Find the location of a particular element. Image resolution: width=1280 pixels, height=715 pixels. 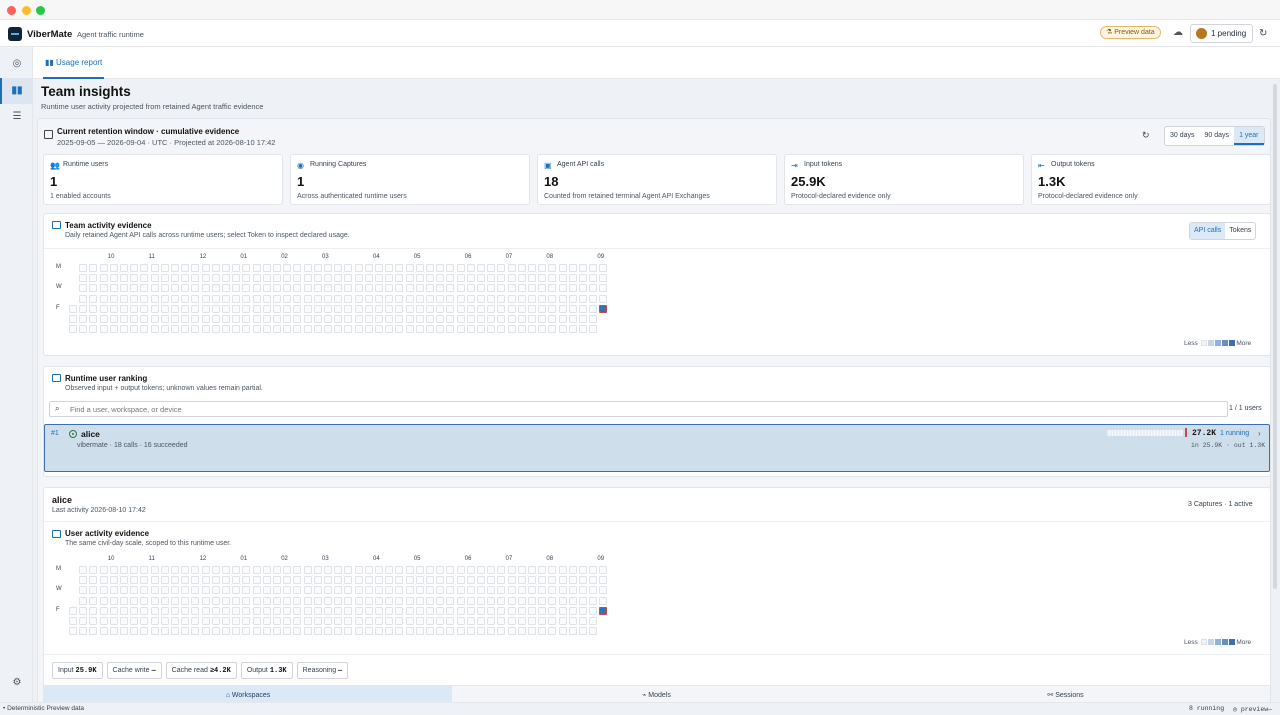

scrollbar is located at coordinates (1275, 336).